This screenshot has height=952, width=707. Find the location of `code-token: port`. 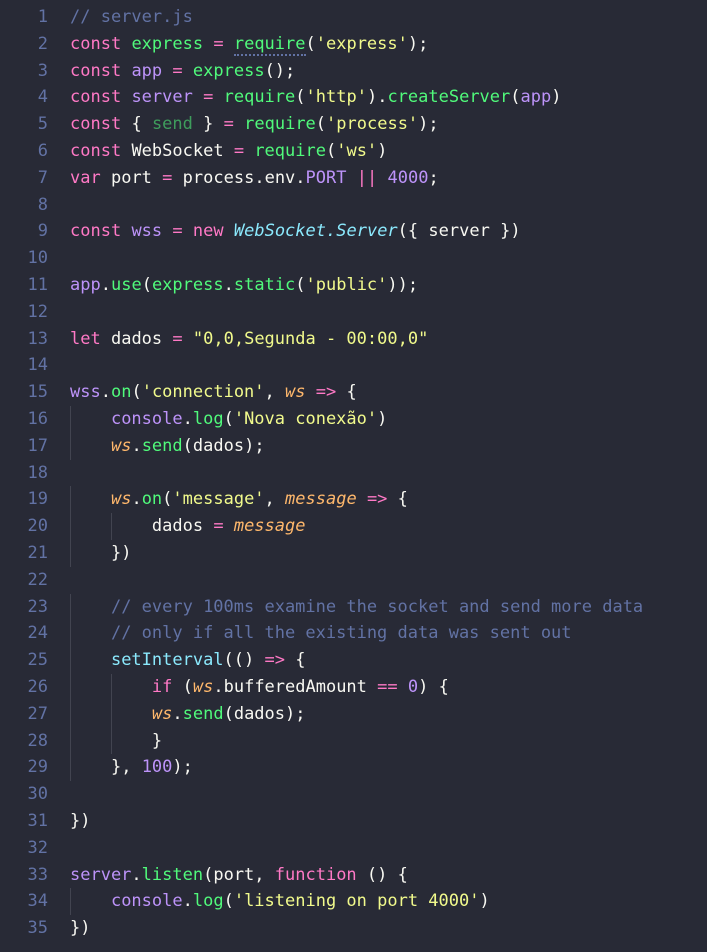

code-token: port is located at coordinates (234, 874).